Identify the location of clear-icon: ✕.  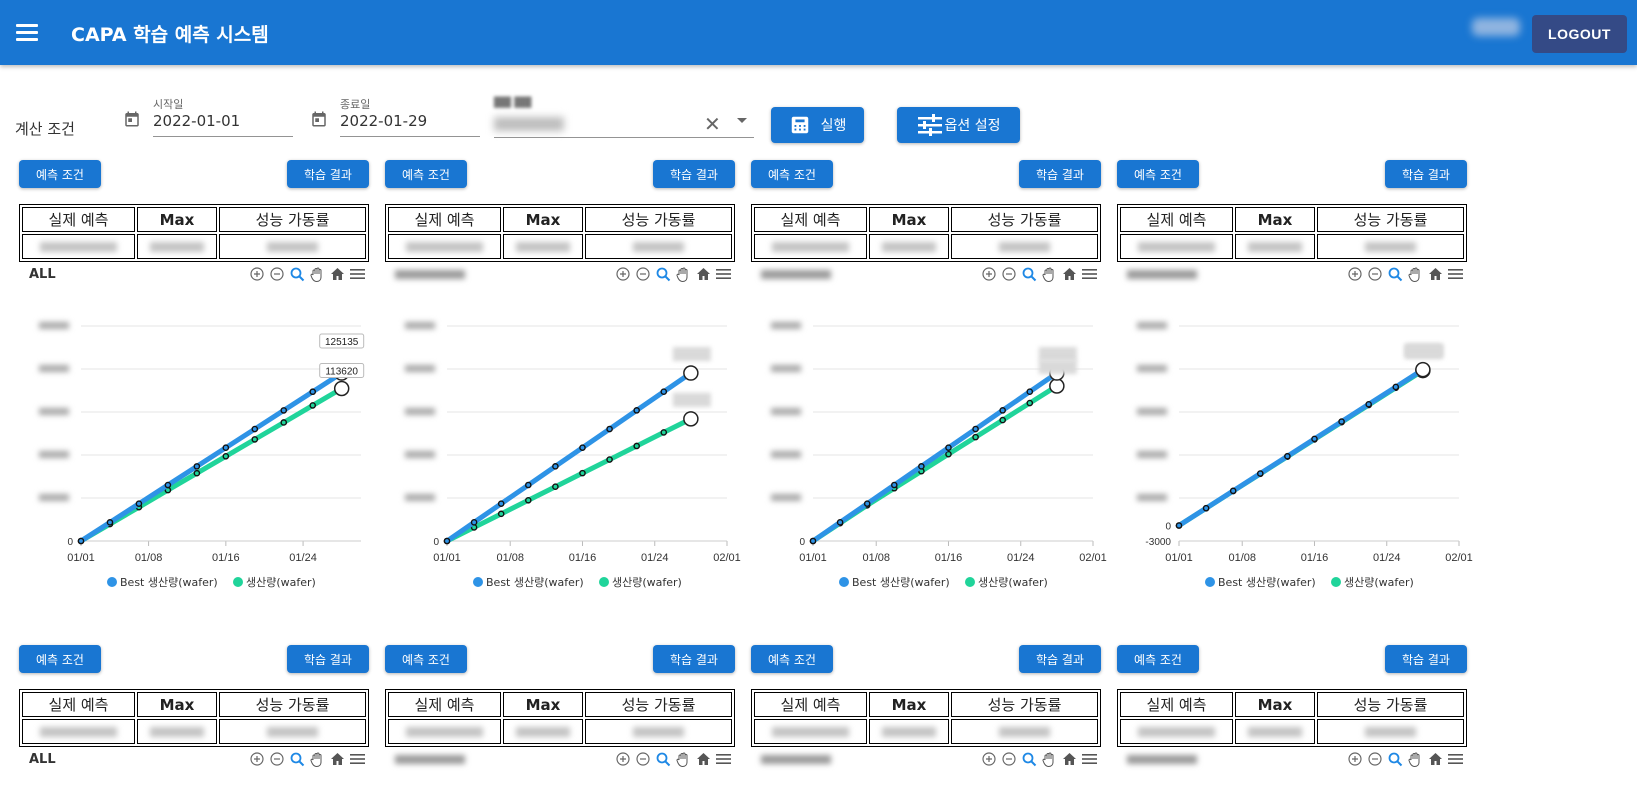
(712, 124).